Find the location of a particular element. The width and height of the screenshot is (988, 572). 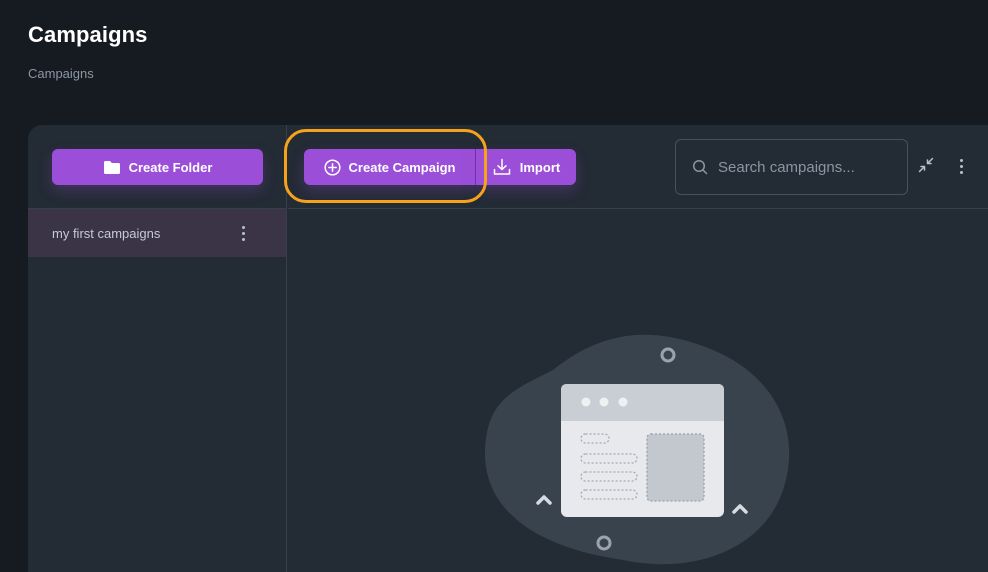

folder-item-label: my first campaigns is located at coordinates (106, 233).